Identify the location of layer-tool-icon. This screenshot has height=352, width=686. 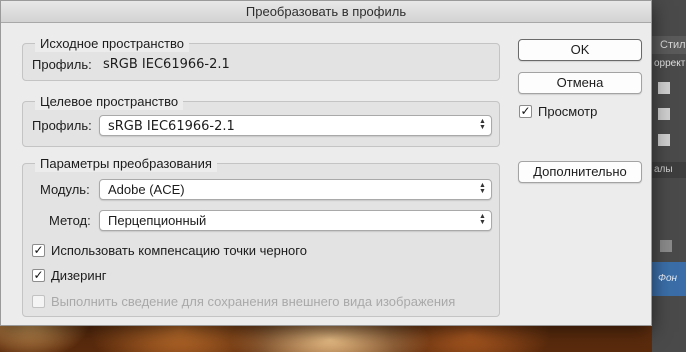
(666, 246).